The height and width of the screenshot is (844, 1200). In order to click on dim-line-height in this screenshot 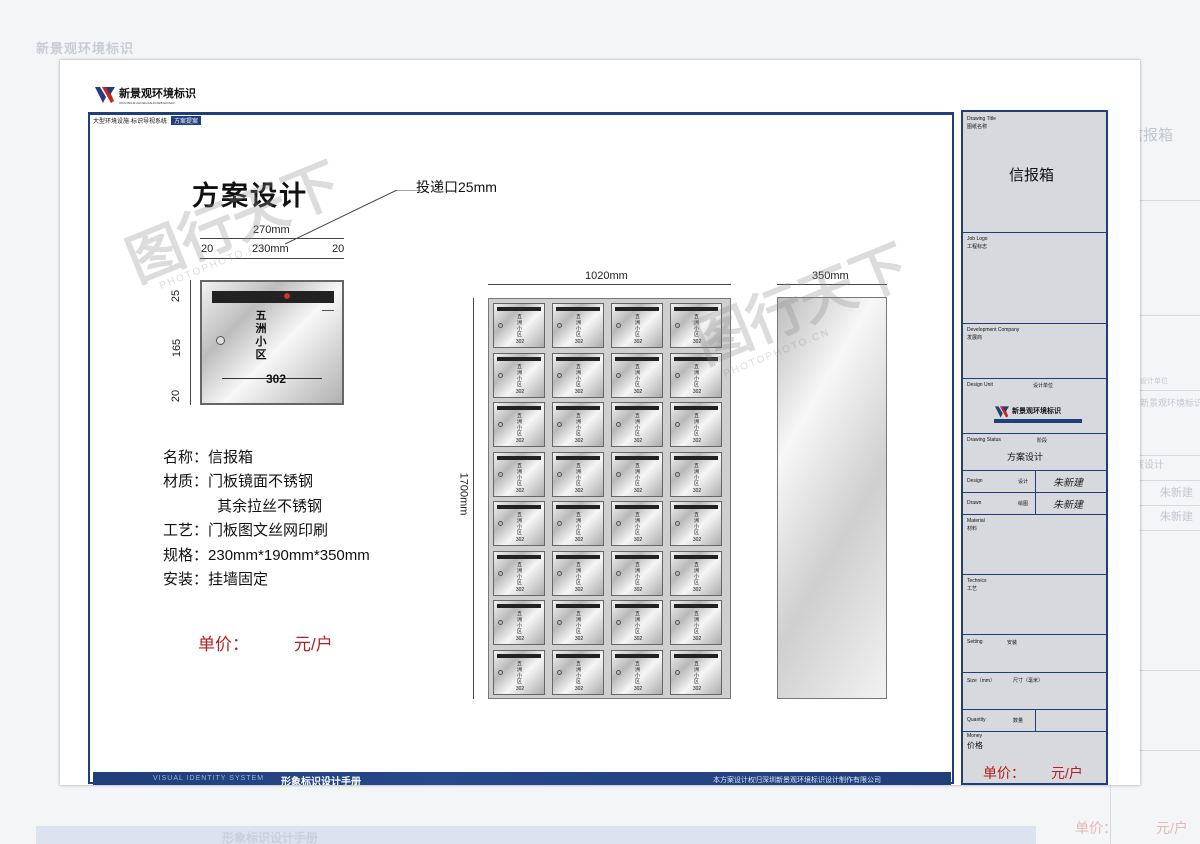, I will do `click(190, 342)`.